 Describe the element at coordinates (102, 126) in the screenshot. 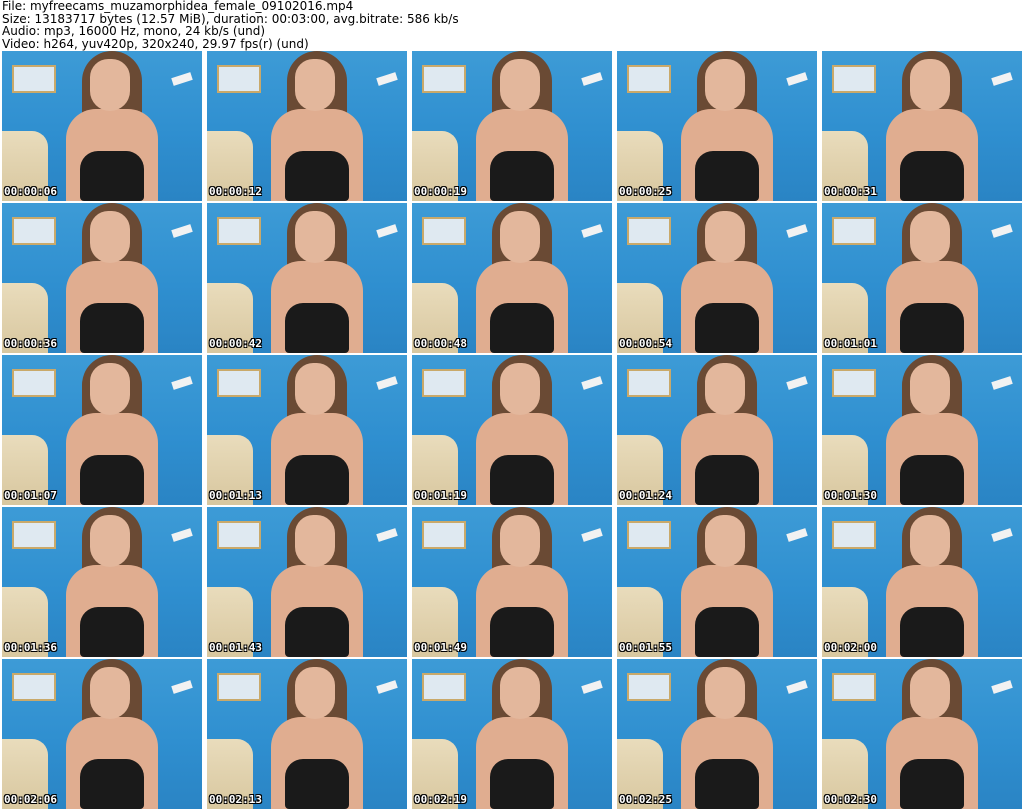

I see `video-frame-thumbnail: 00:00:06` at that location.